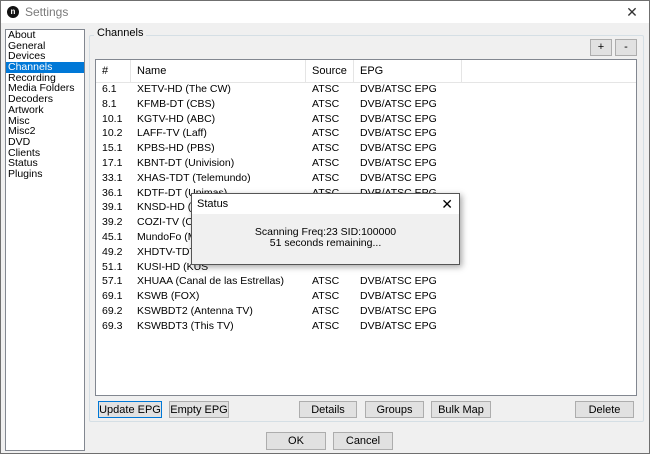 The height and width of the screenshot is (454, 650). I want to click on channel-number: 49.2, so click(112, 251).